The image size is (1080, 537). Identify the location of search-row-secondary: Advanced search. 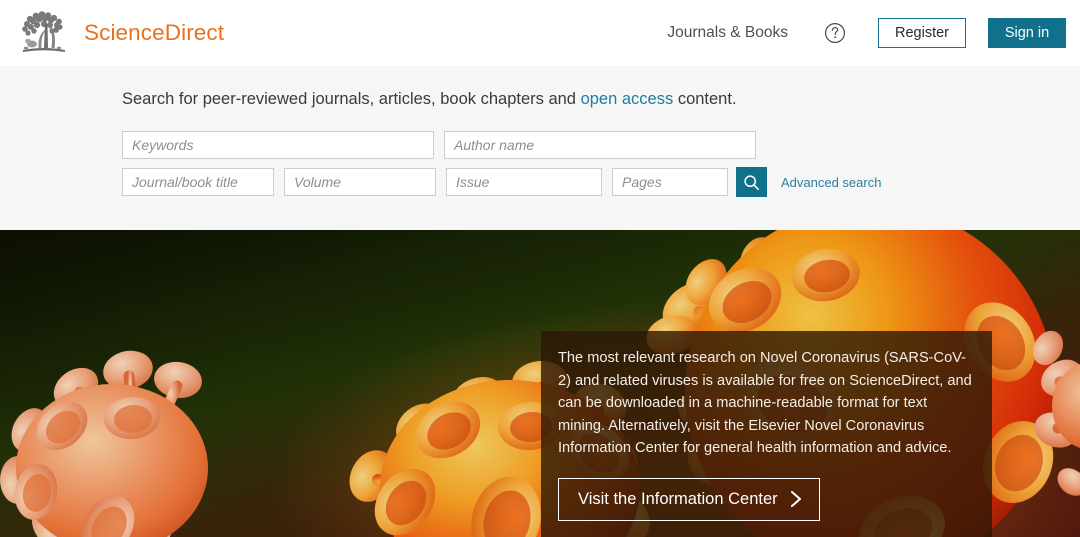
(601, 182).